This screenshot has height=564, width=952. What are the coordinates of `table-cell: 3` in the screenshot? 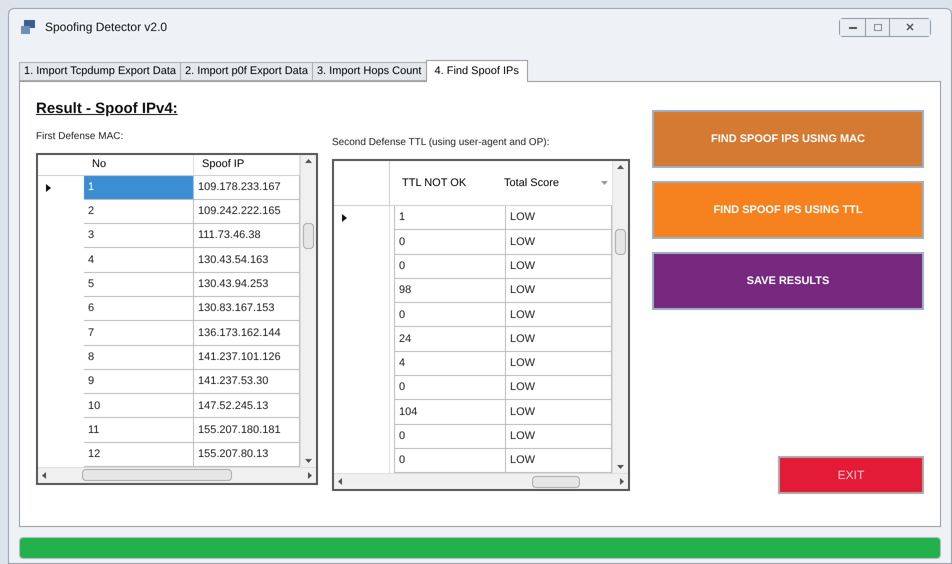 It's located at (139, 236).